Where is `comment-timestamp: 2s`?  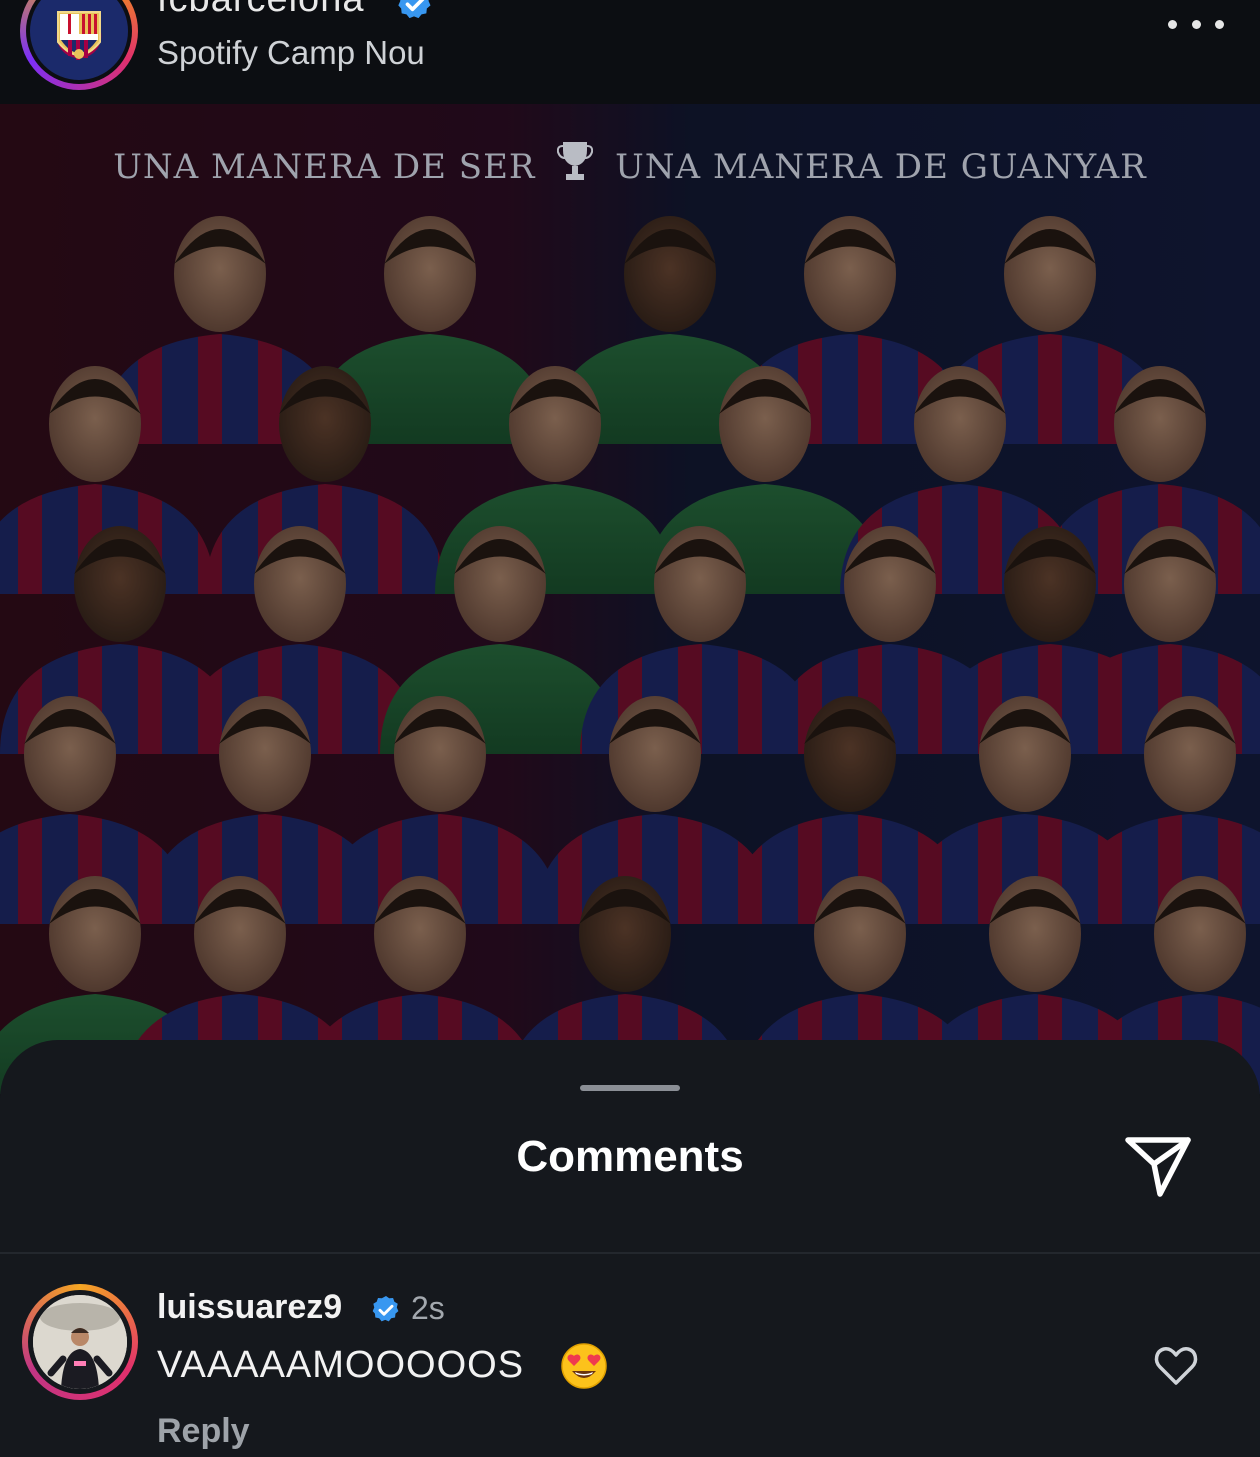 comment-timestamp: 2s is located at coordinates (428, 1308).